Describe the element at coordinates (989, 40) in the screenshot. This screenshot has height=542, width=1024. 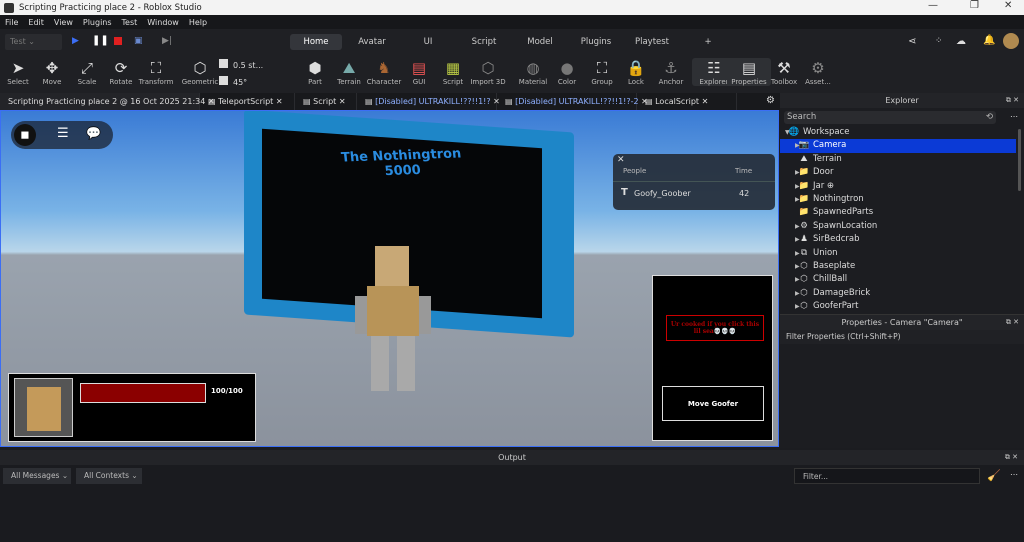
I see `bell-icon: 🔔` at that location.